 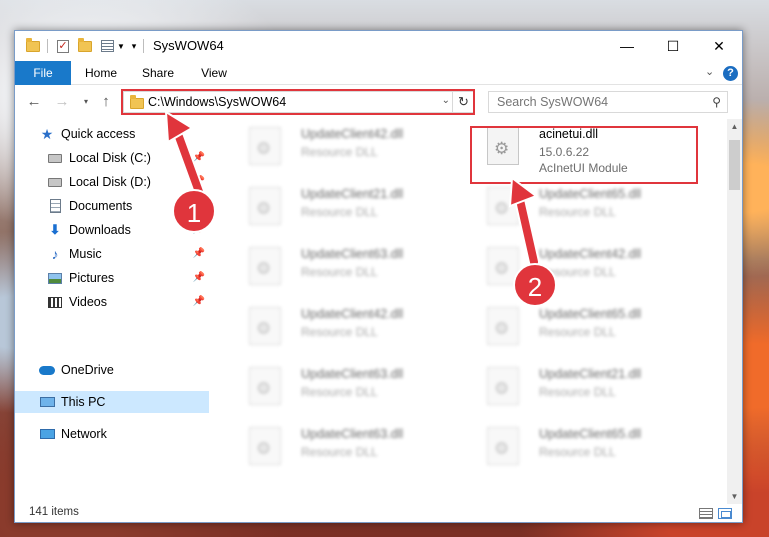 I want to click on vertical-scrollbar: ▲ ▼, so click(x=734, y=311).